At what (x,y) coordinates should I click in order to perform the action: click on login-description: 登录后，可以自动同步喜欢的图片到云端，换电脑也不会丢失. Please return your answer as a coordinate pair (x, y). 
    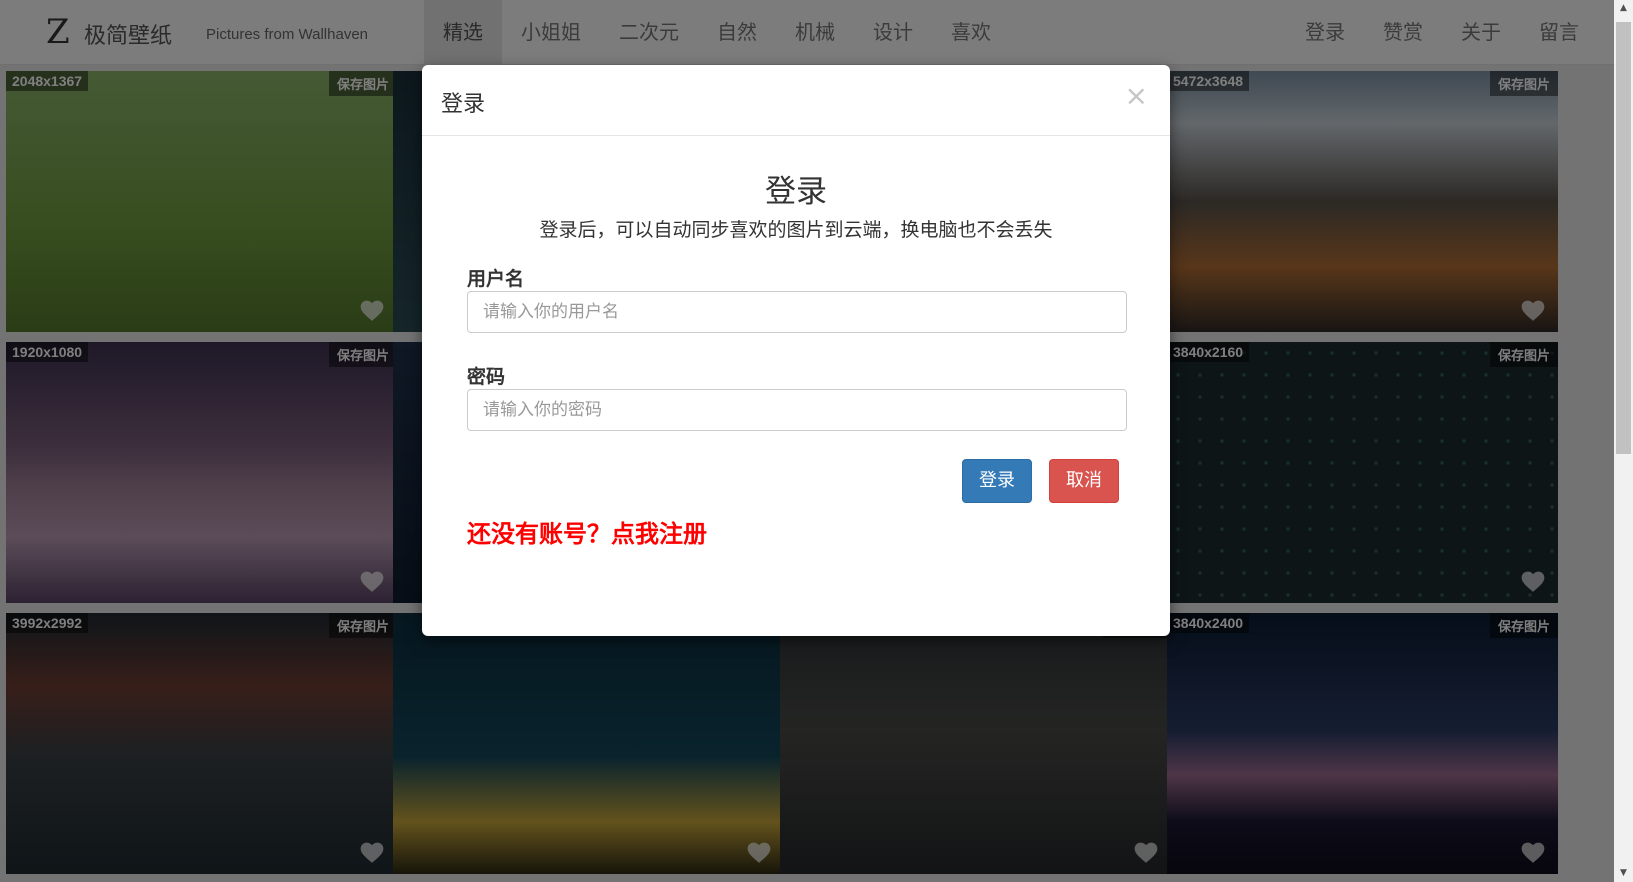
    Looking at the image, I should click on (796, 230).